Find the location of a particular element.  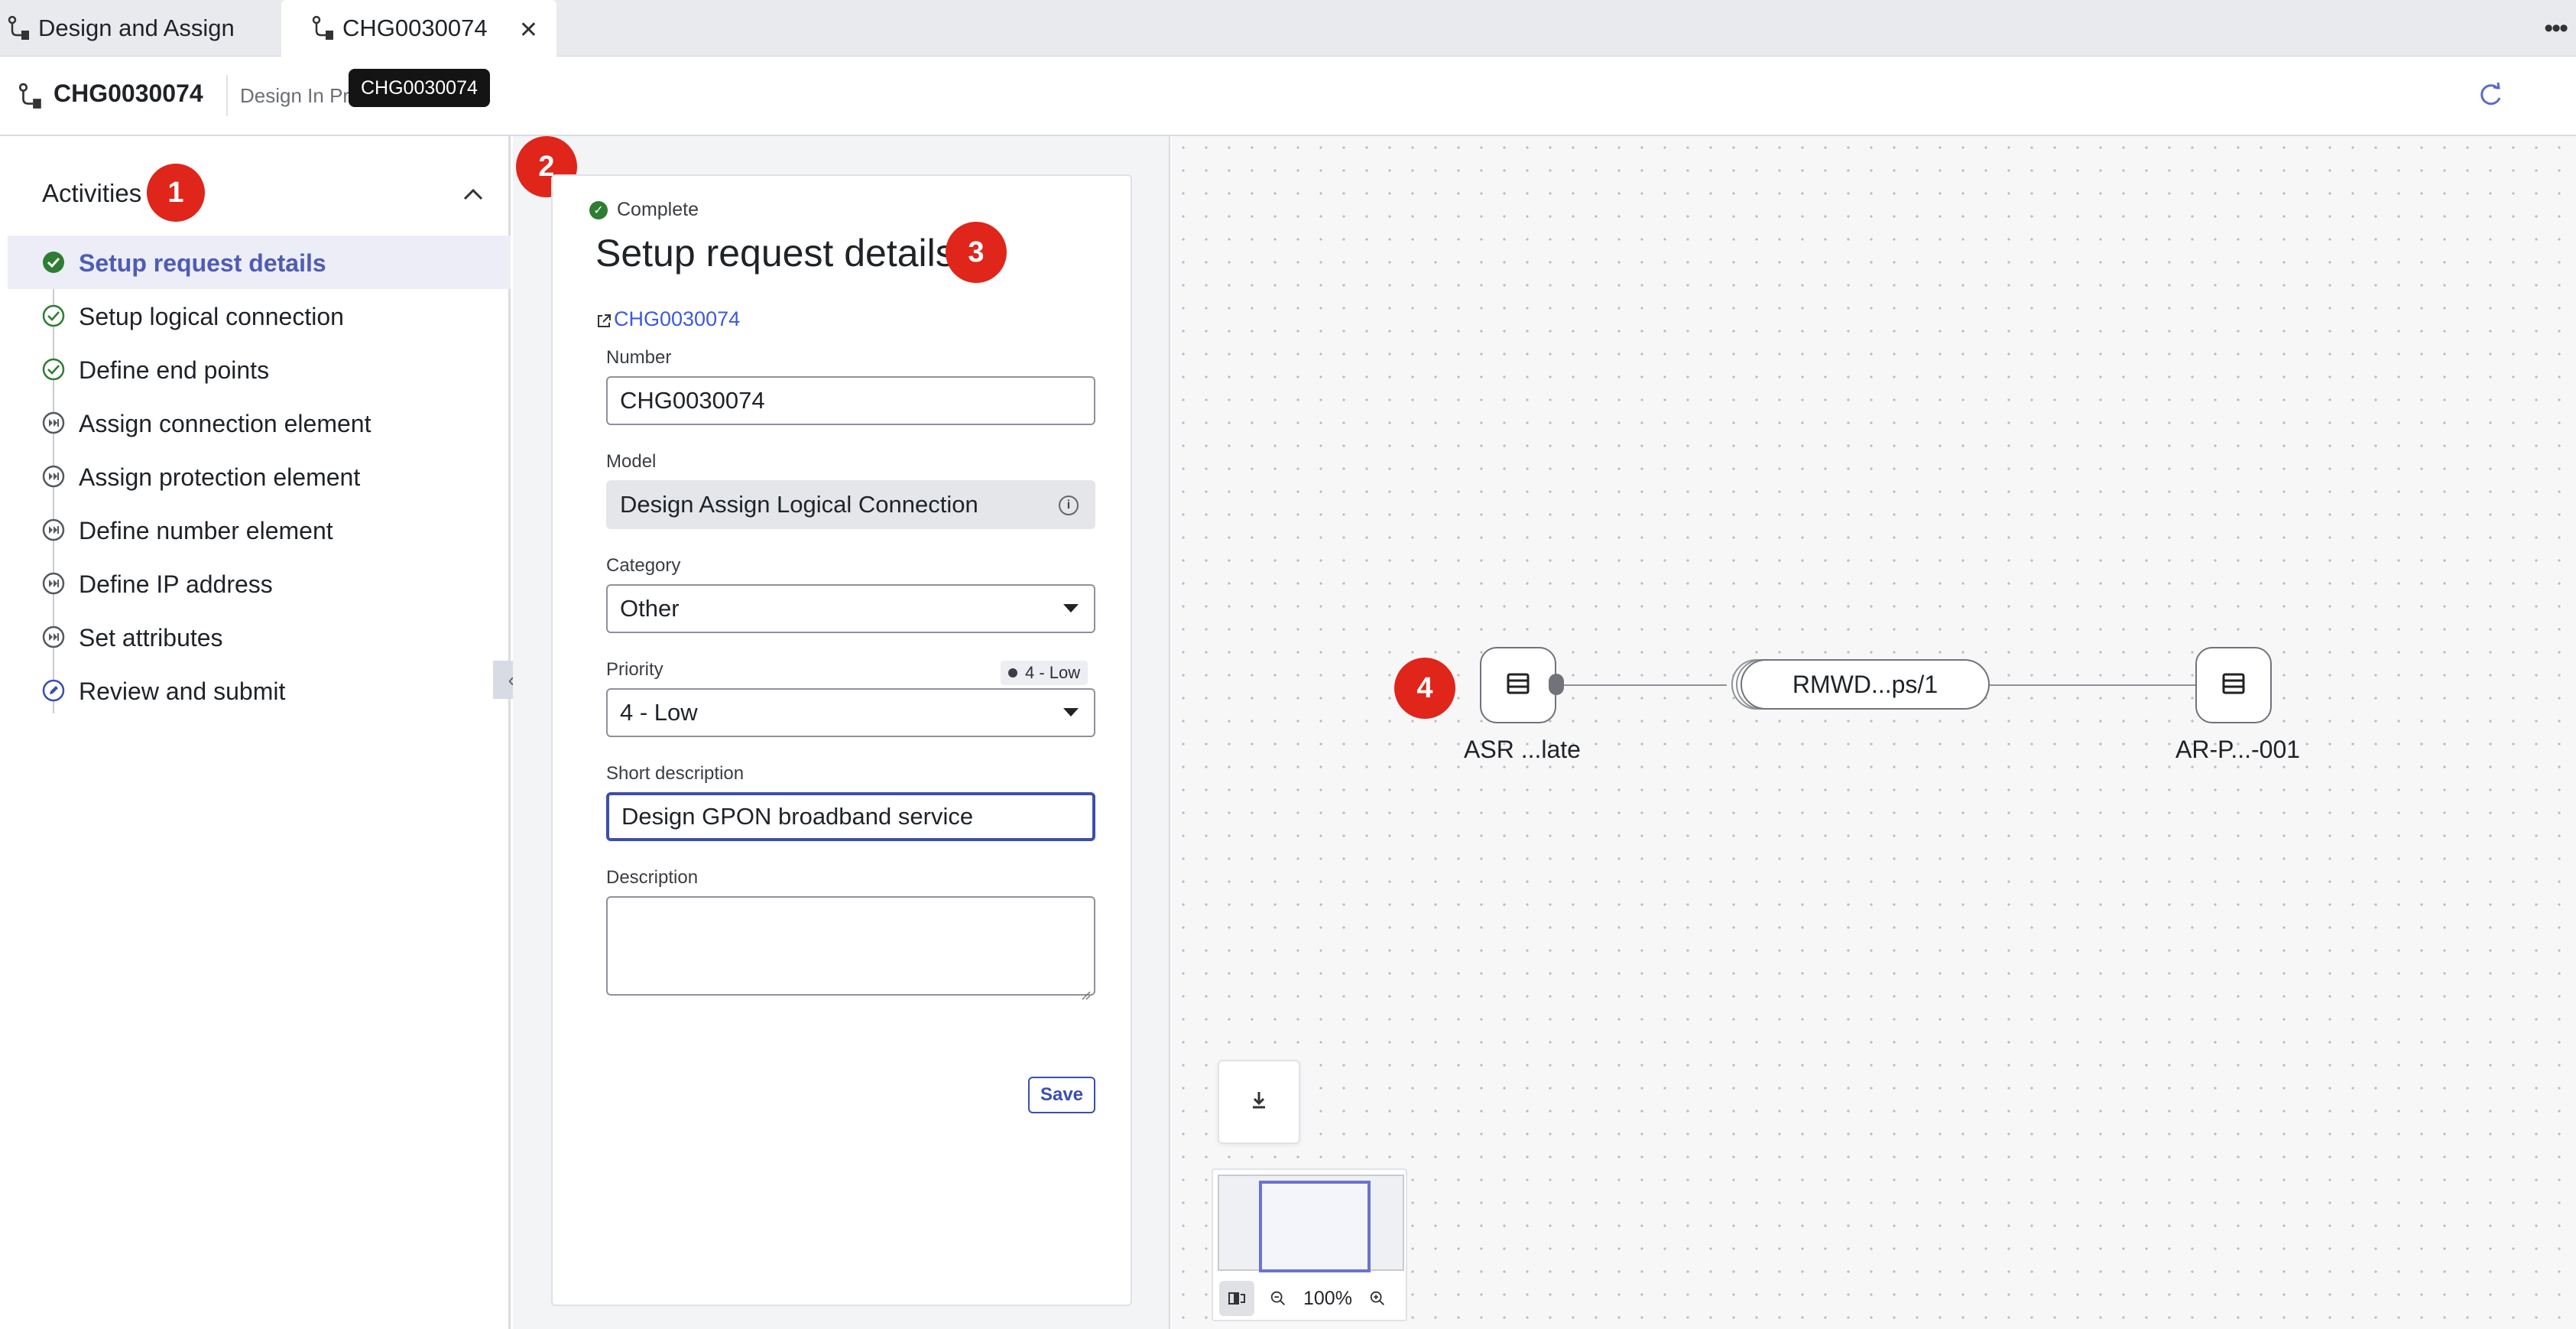

activity-define-number-element: Define number element is located at coordinates (255, 530).